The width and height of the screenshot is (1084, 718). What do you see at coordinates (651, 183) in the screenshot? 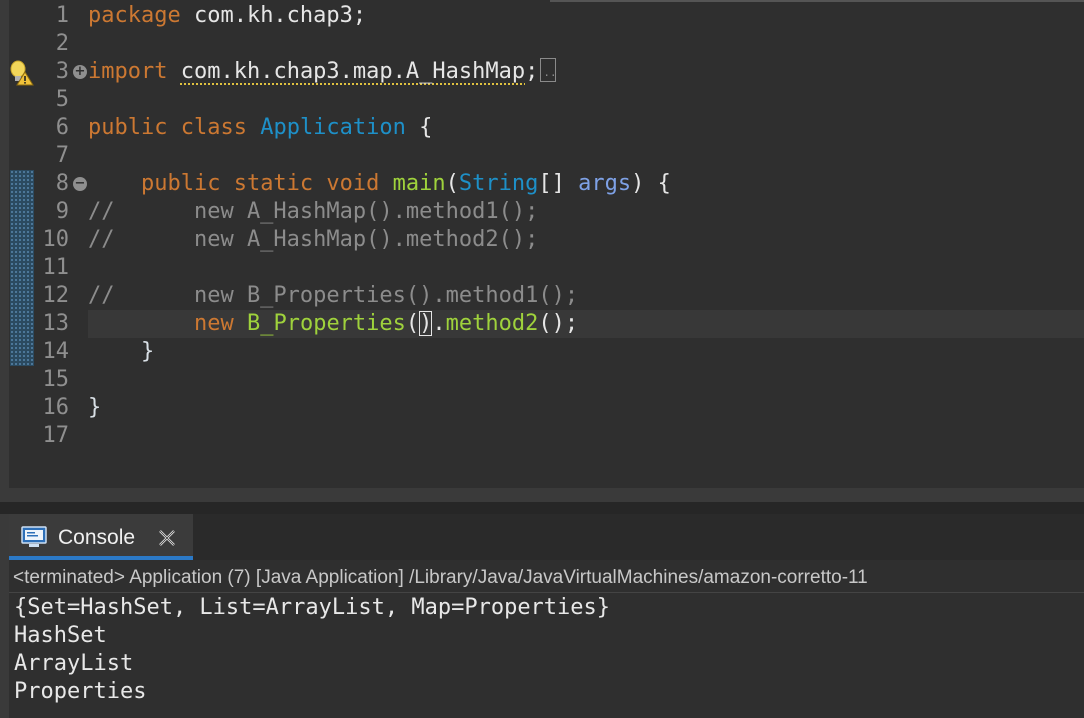
I see `paren-brace: ) {` at bounding box center [651, 183].